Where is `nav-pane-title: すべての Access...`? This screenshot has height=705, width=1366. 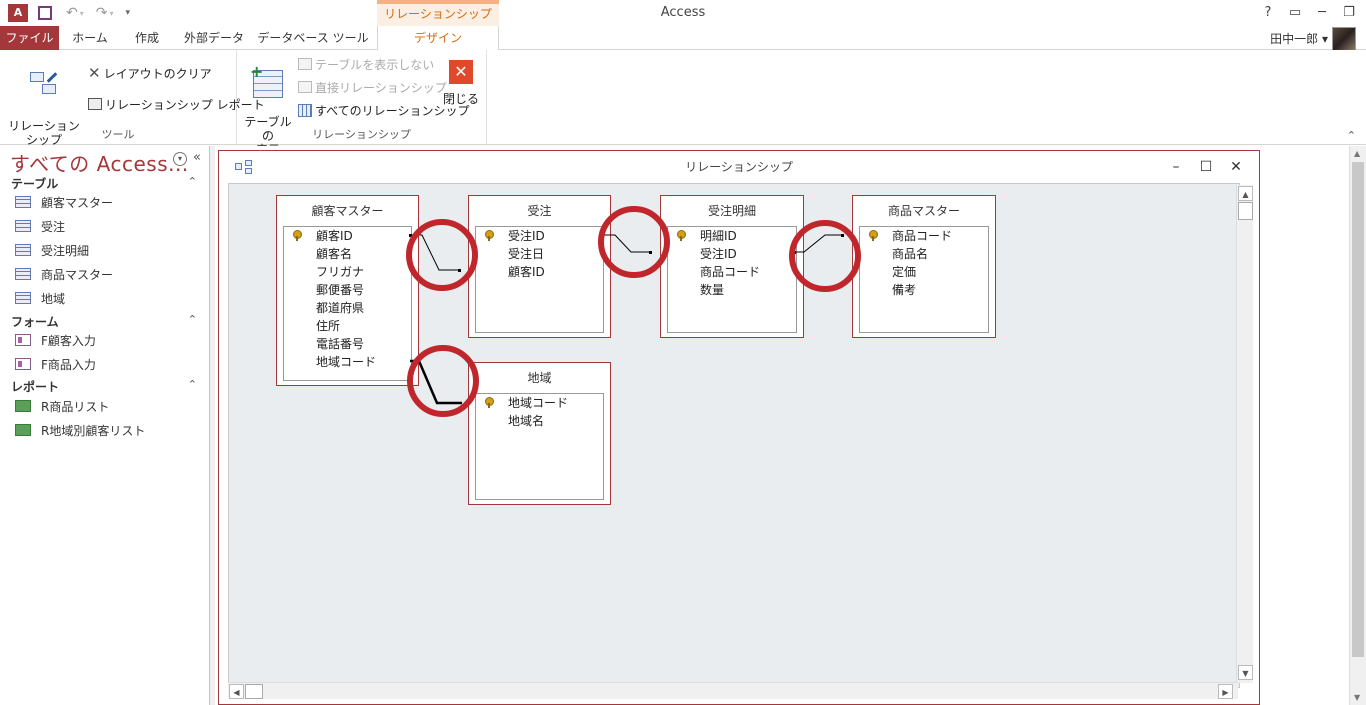
nav-pane-title: すべての Access... is located at coordinates (99, 162).